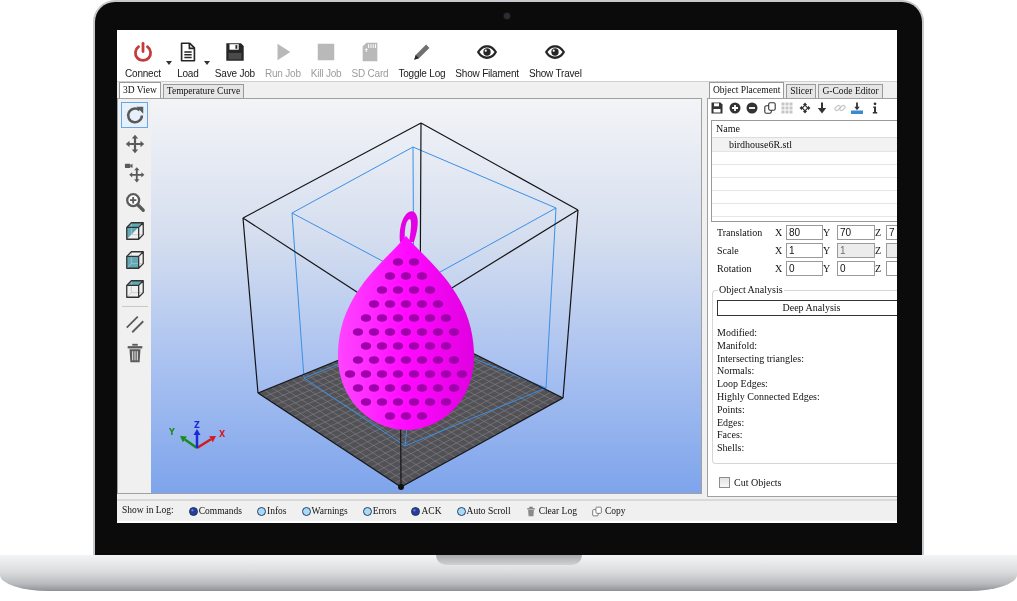  Describe the element at coordinates (187, 60) in the screenshot. I see `toolbar-button: Load` at that location.